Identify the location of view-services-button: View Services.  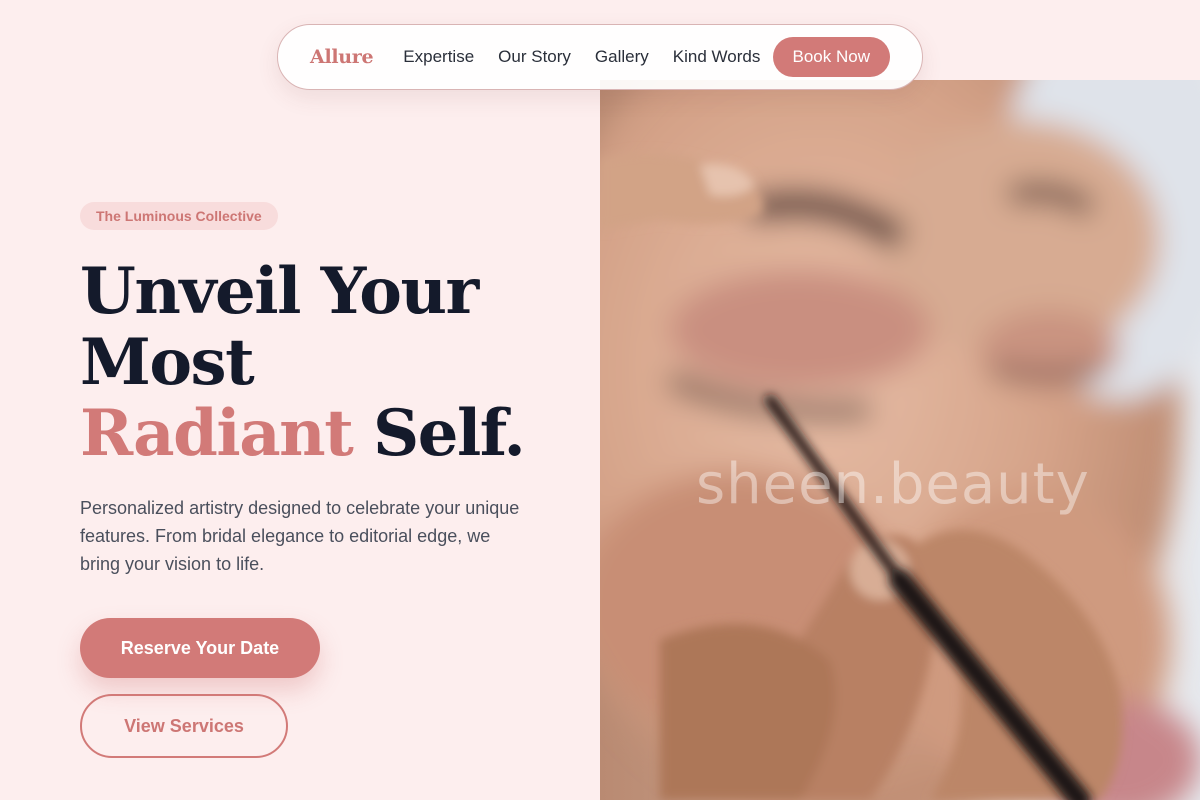
(184, 726).